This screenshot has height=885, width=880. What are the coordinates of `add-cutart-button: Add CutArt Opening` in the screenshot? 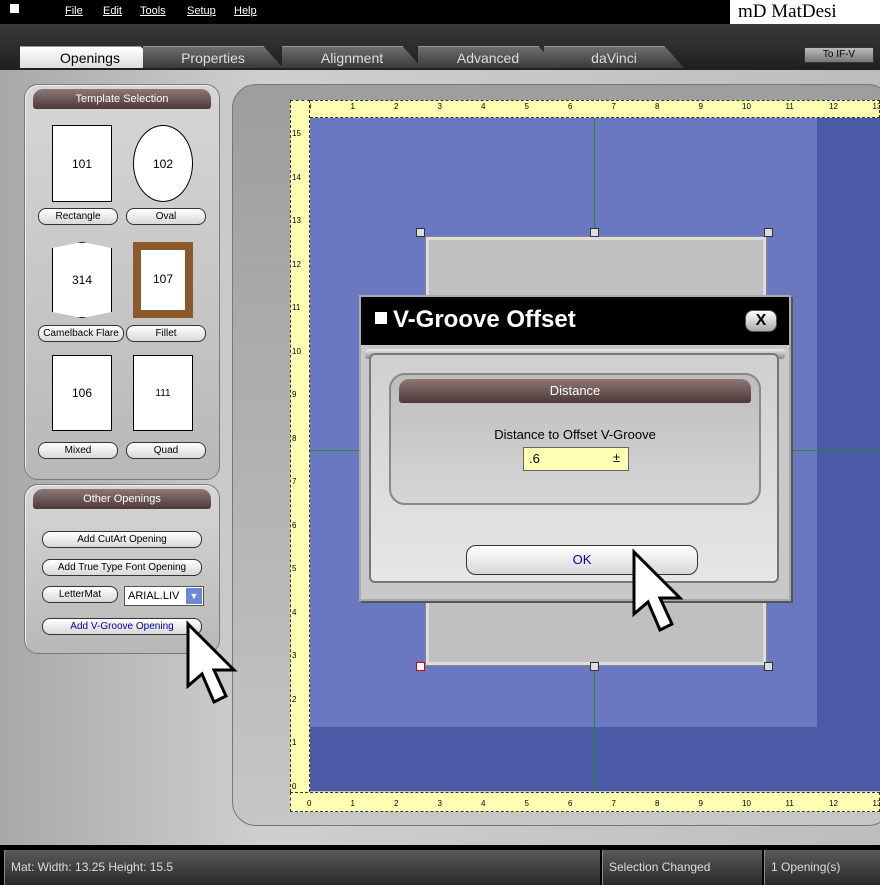 It's located at (122, 539).